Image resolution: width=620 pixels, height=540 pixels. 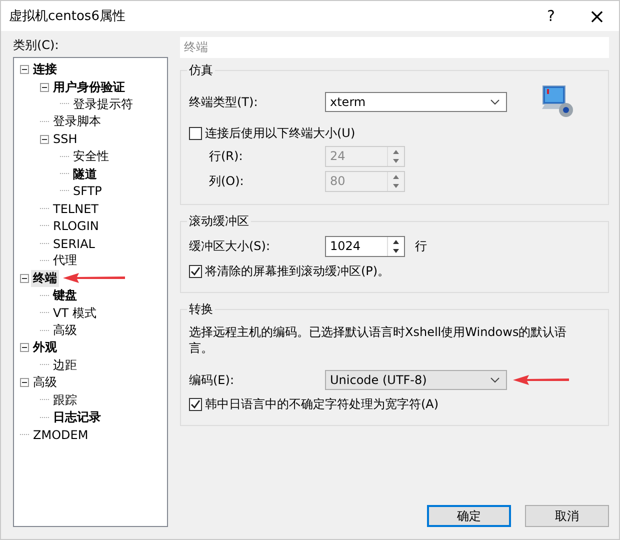 What do you see at coordinates (85, 174) in the screenshot?
I see `tree-item: 隧道` at bounding box center [85, 174].